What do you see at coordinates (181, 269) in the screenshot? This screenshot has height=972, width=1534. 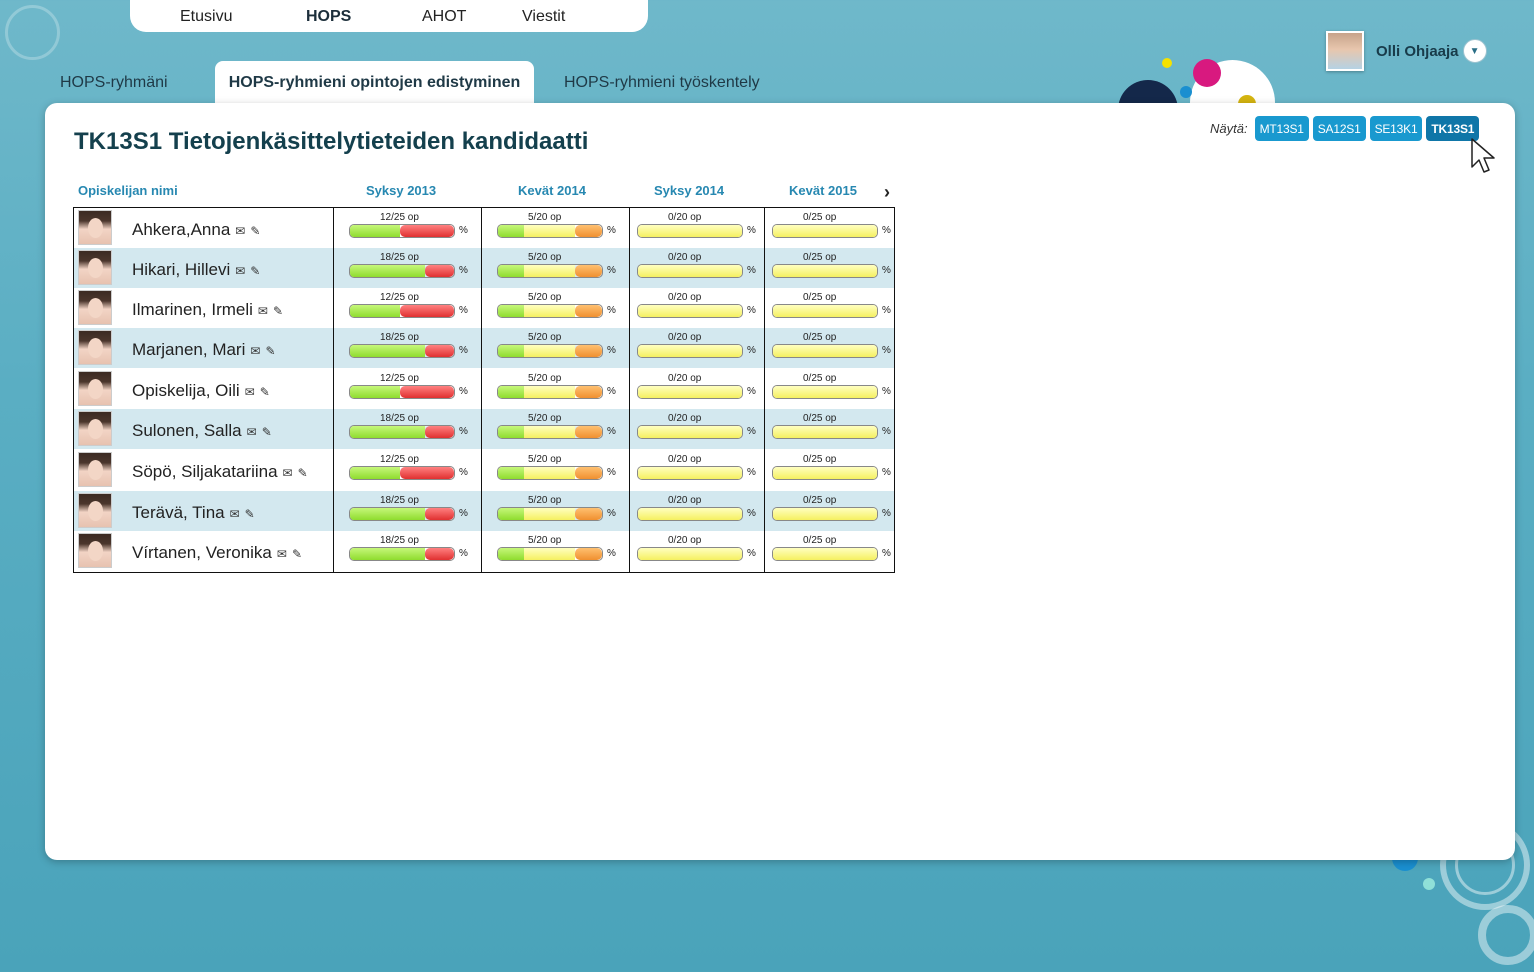 I see `student-name: Hikari, Hillevi` at bounding box center [181, 269].